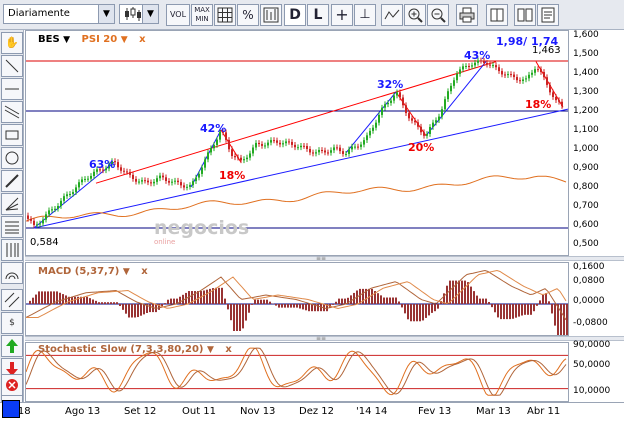 The image size is (624, 424). What do you see at coordinates (202, 19) in the screenshot?
I see `minmax-bottom-label: MIN` at bounding box center [202, 19].